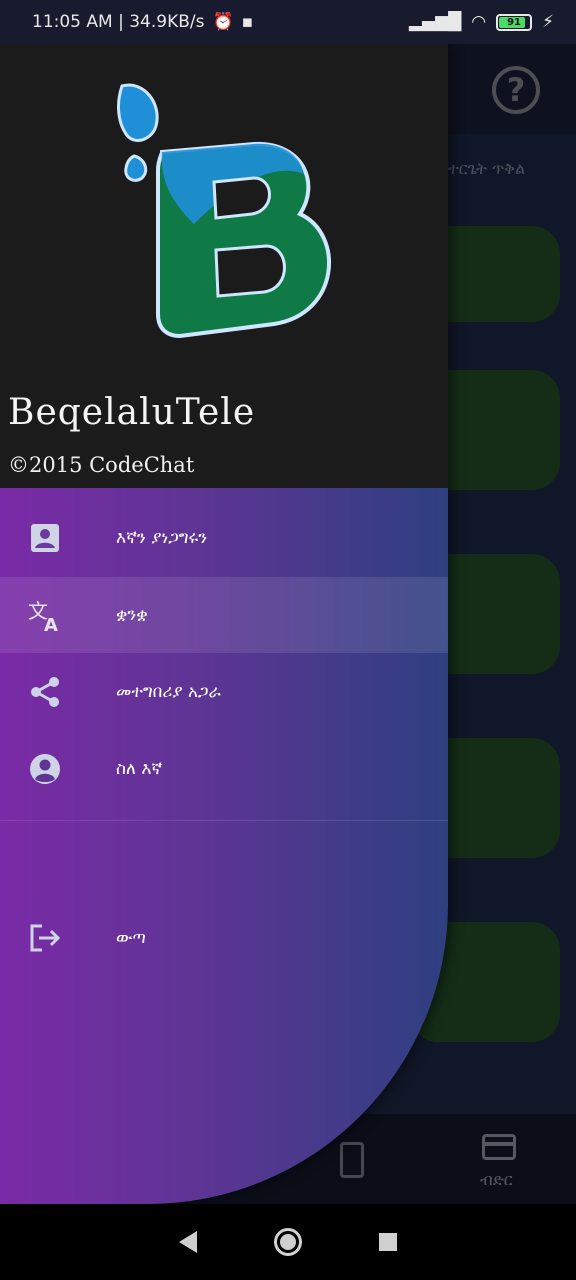 The width and height of the screenshot is (576, 1280). What do you see at coordinates (162, 538) in the screenshot?
I see `menu-item-label: እኛን ያነጋግሩን` at bounding box center [162, 538].